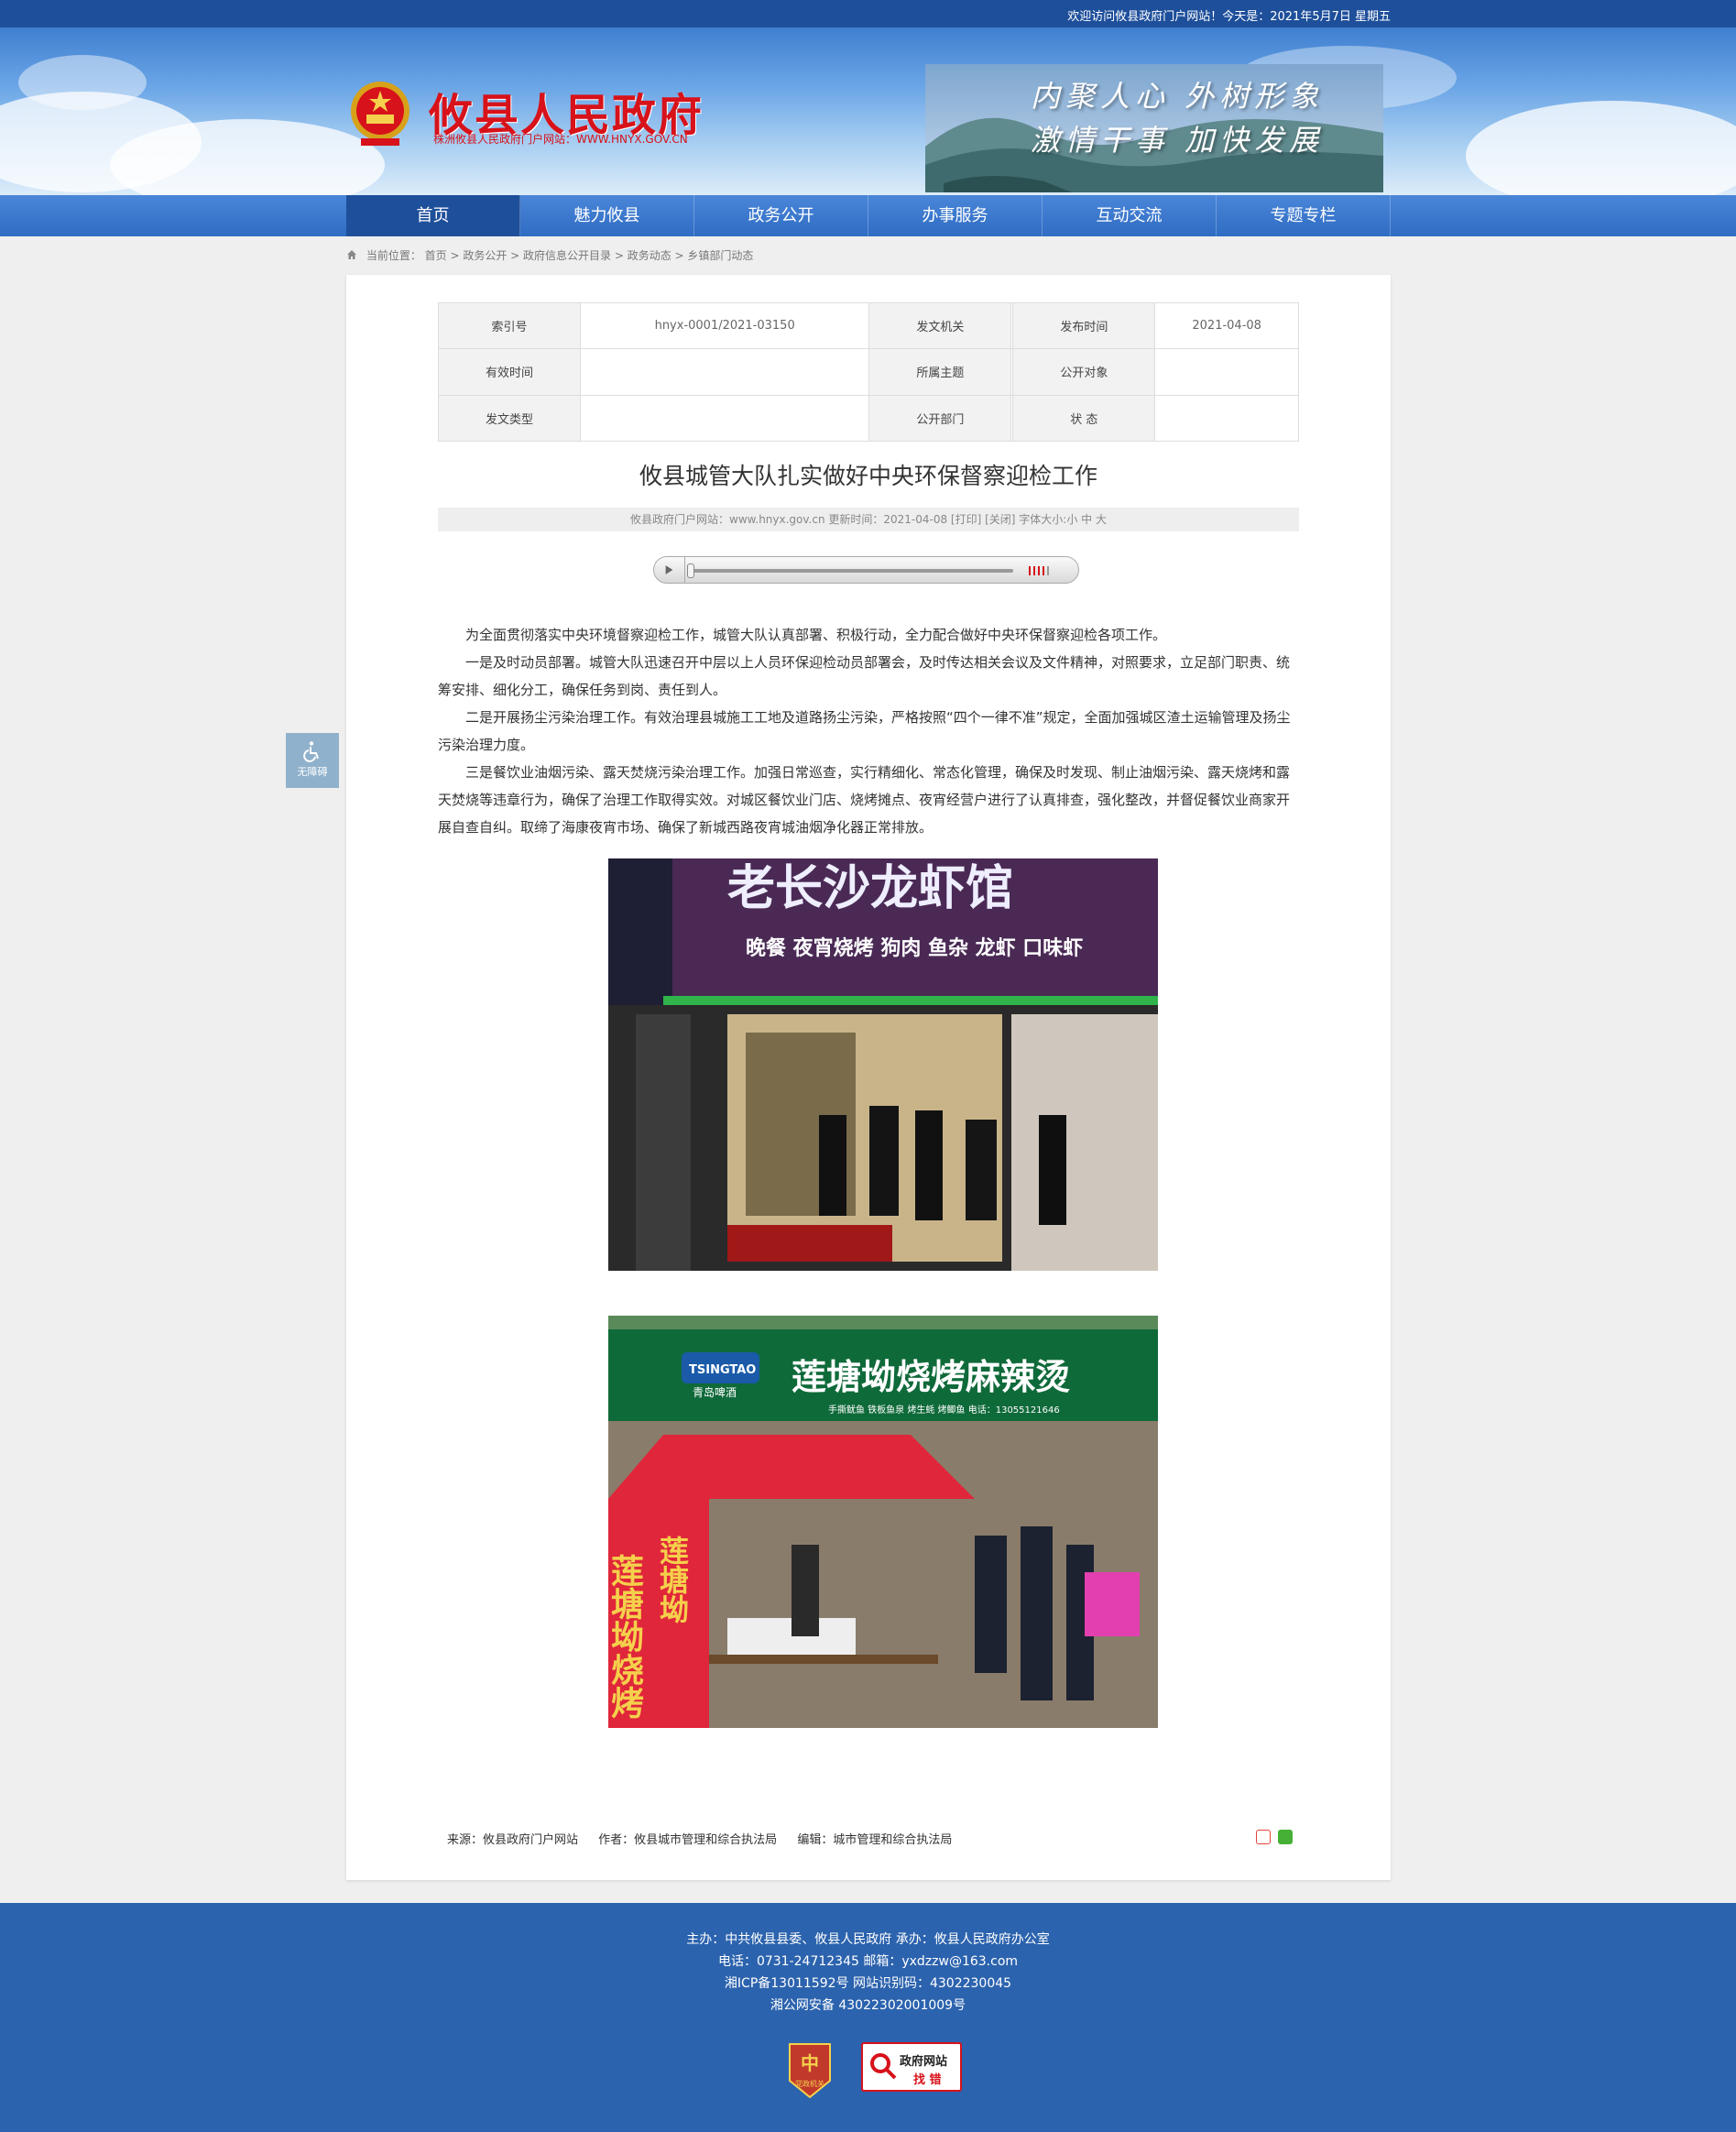 The image size is (1736, 2132). Describe the element at coordinates (1040, 571) in the screenshot. I see `volume-icon` at that location.